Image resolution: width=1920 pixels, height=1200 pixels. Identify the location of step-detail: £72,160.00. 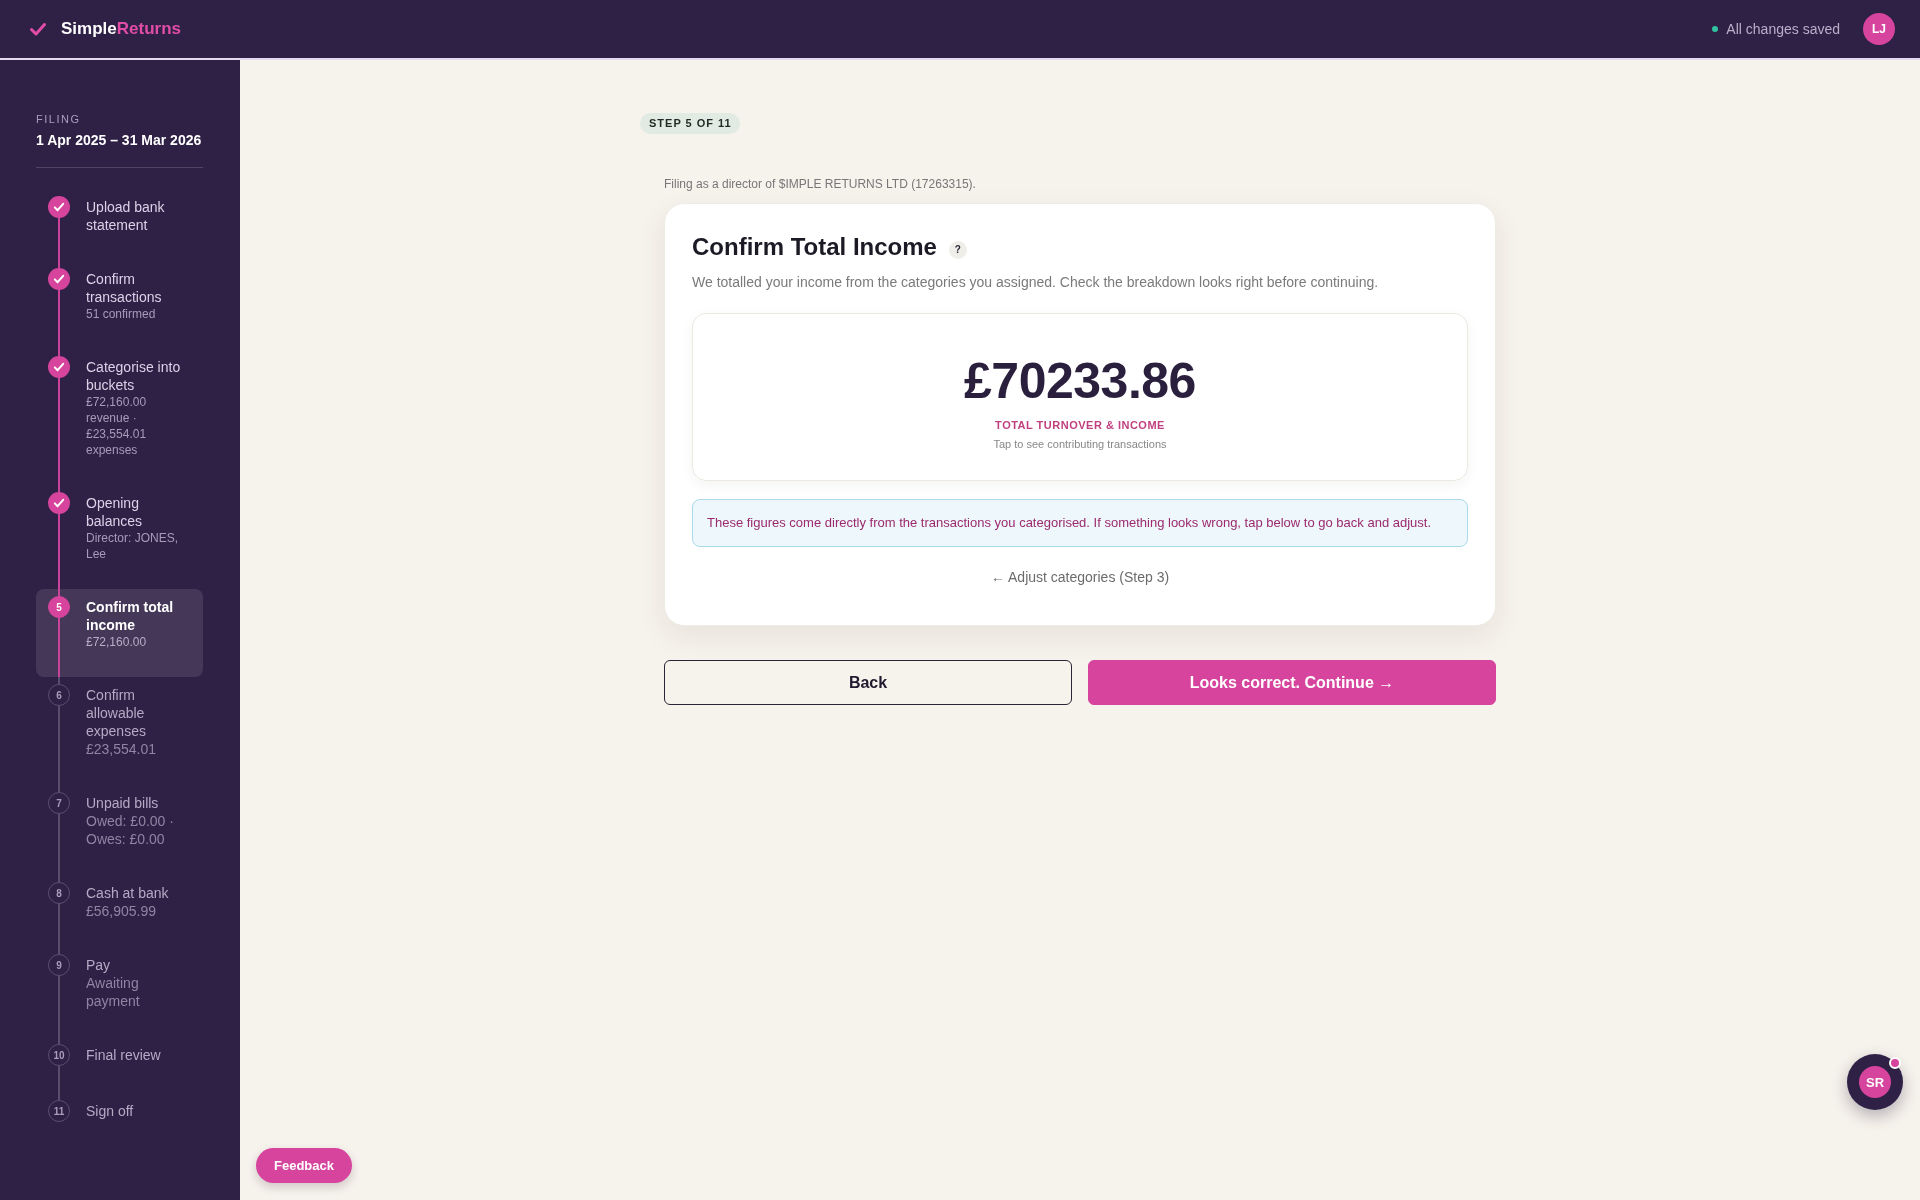
(117, 642).